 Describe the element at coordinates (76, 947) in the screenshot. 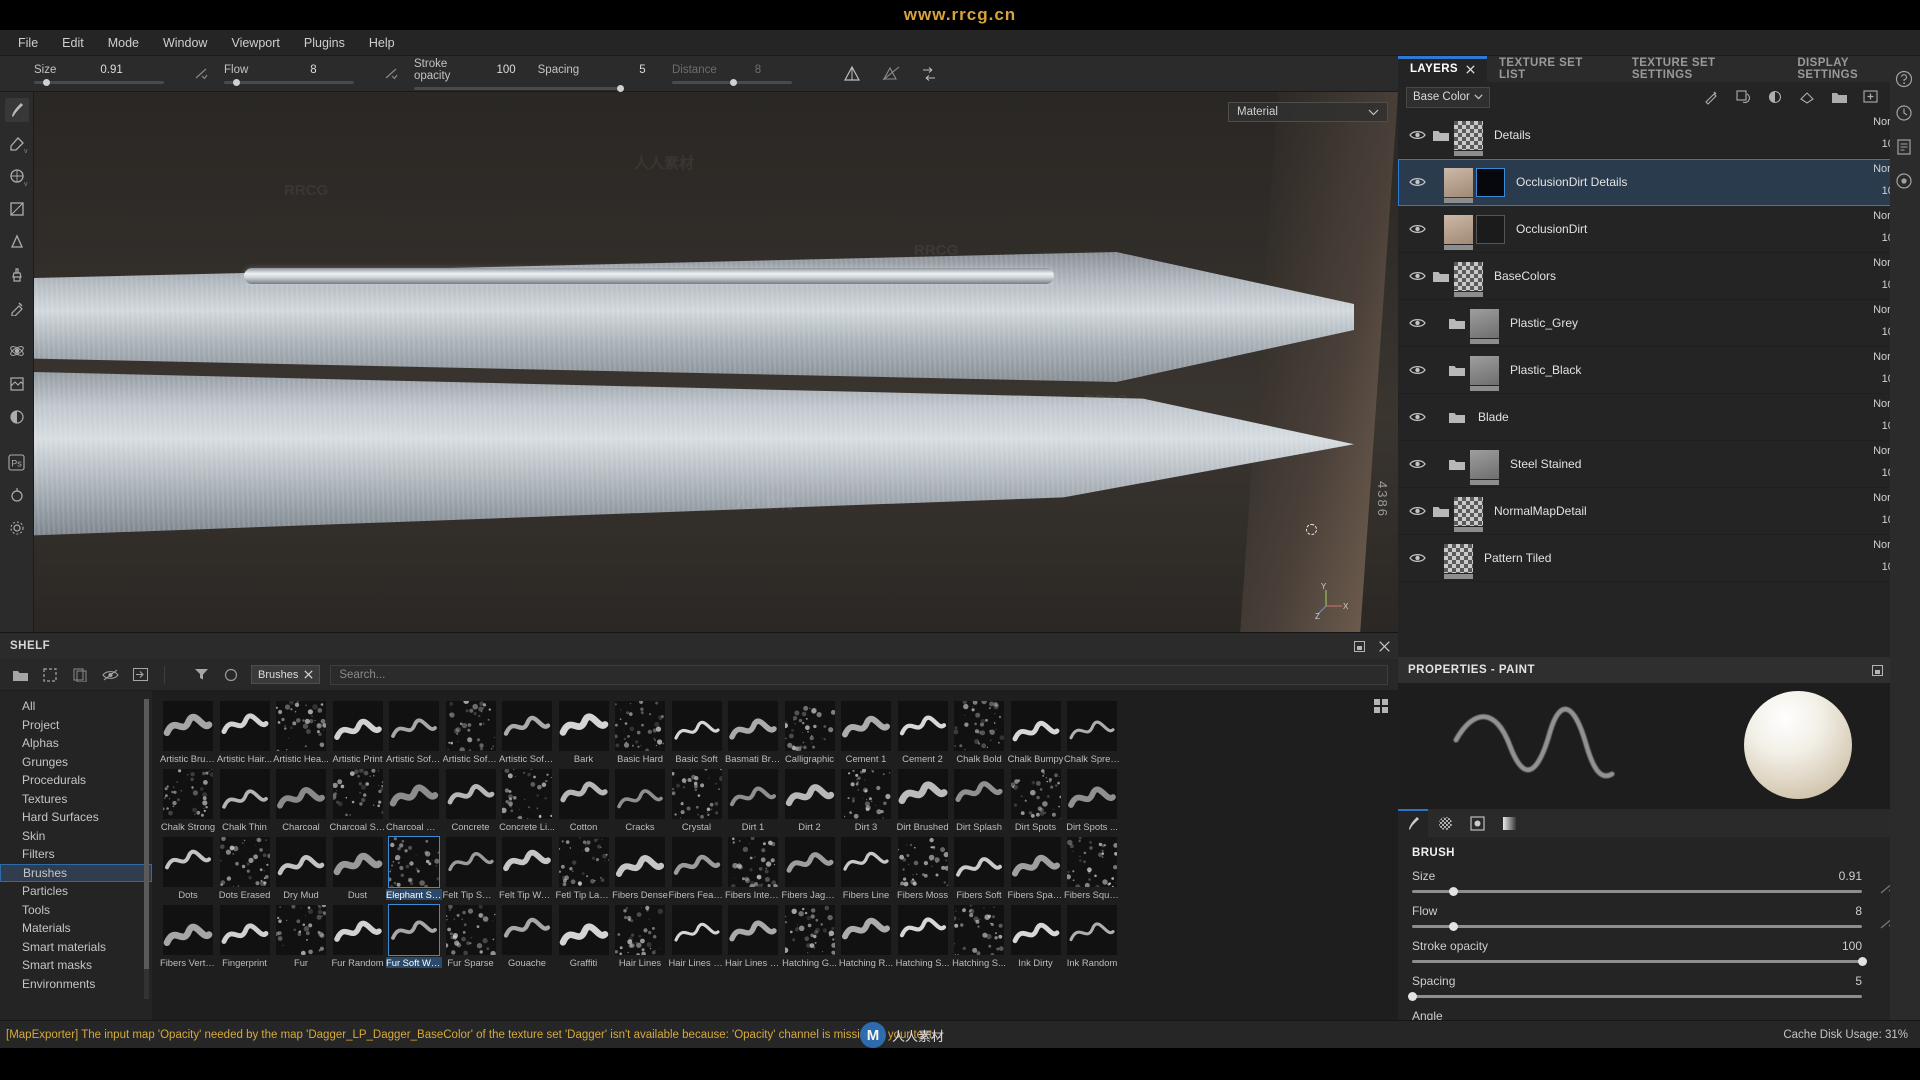

I see `shelf-category-smart-materials: Smart materials` at that location.